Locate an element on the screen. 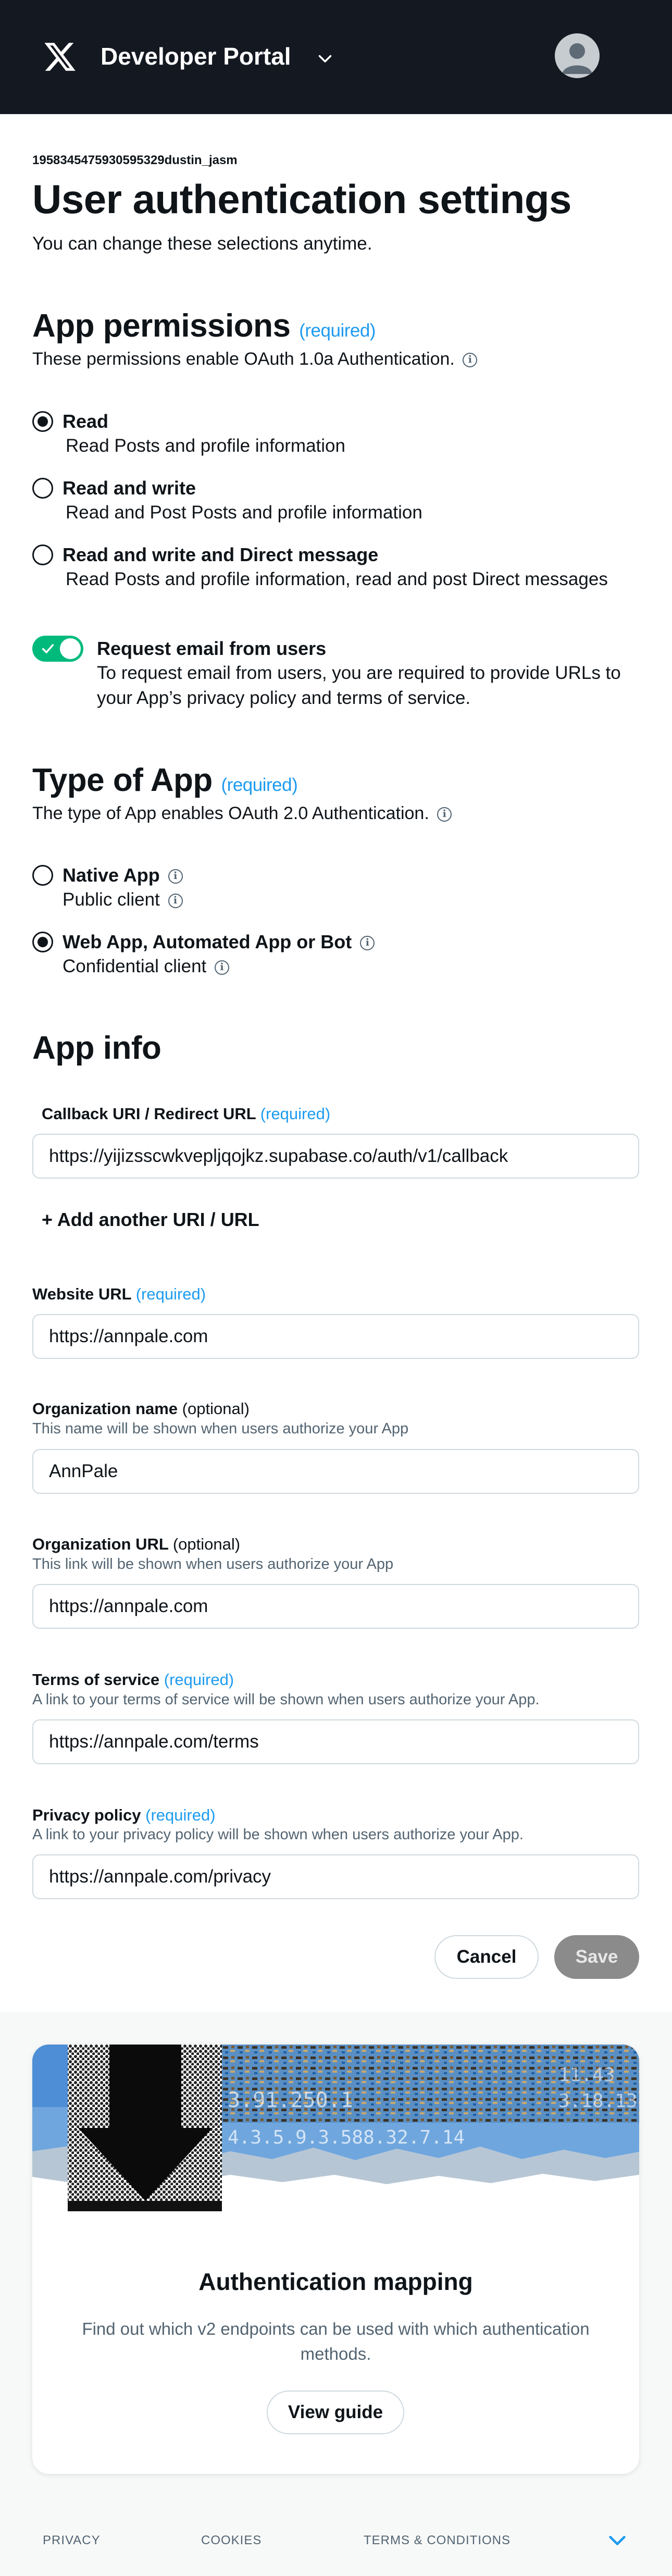 The height and width of the screenshot is (2576, 672). website-label: Website URL (required) is located at coordinates (119, 1295).